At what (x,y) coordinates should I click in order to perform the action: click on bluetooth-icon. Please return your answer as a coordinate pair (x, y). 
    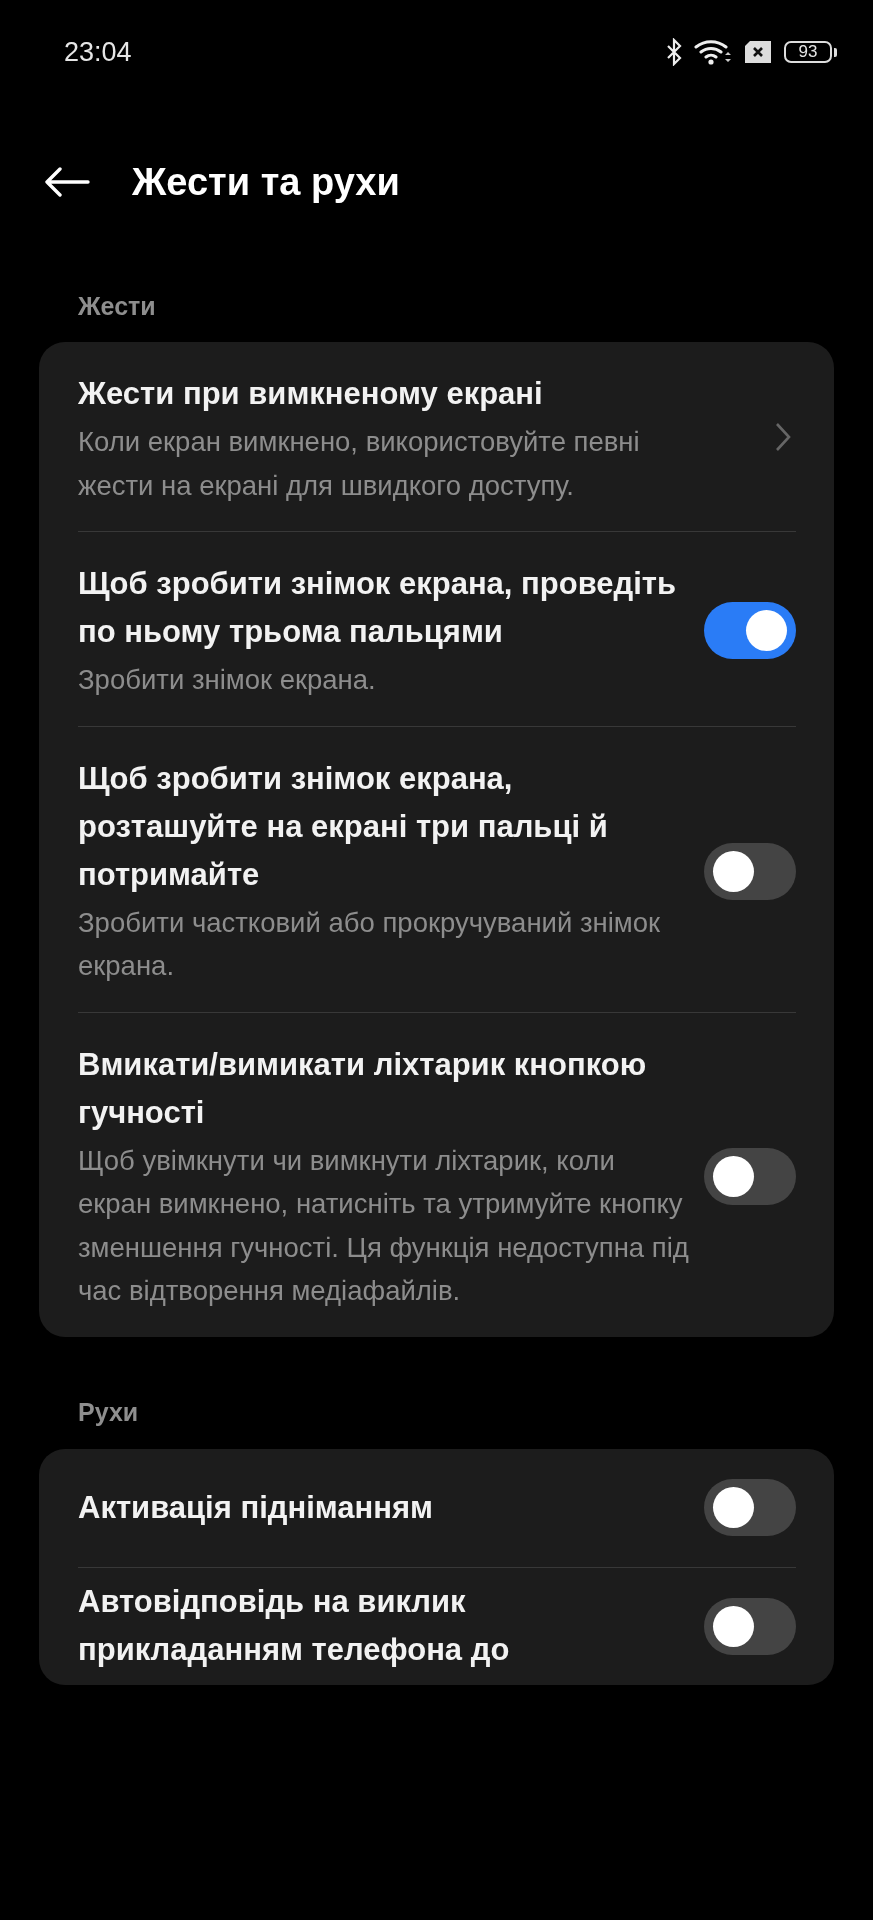
    Looking at the image, I should click on (674, 52).